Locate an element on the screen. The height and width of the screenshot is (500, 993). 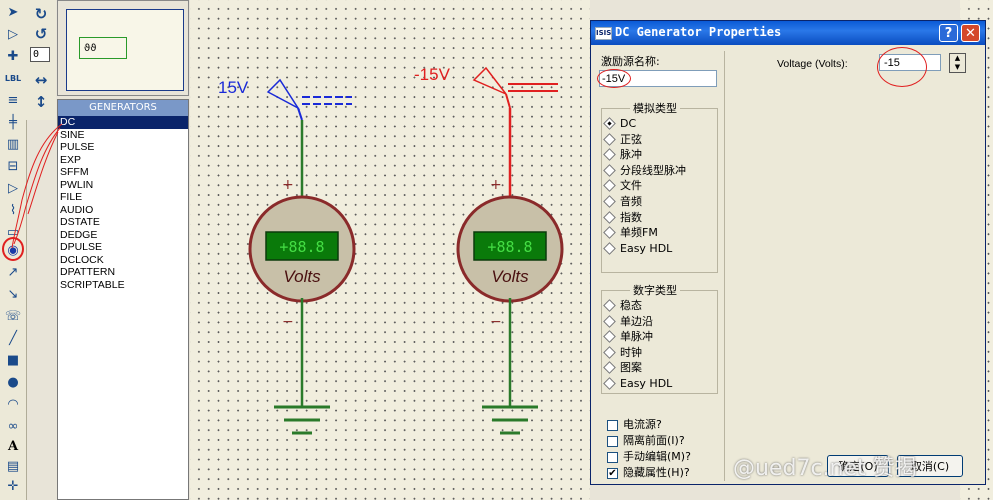
text-icon: A is located at coordinates (13, 446).